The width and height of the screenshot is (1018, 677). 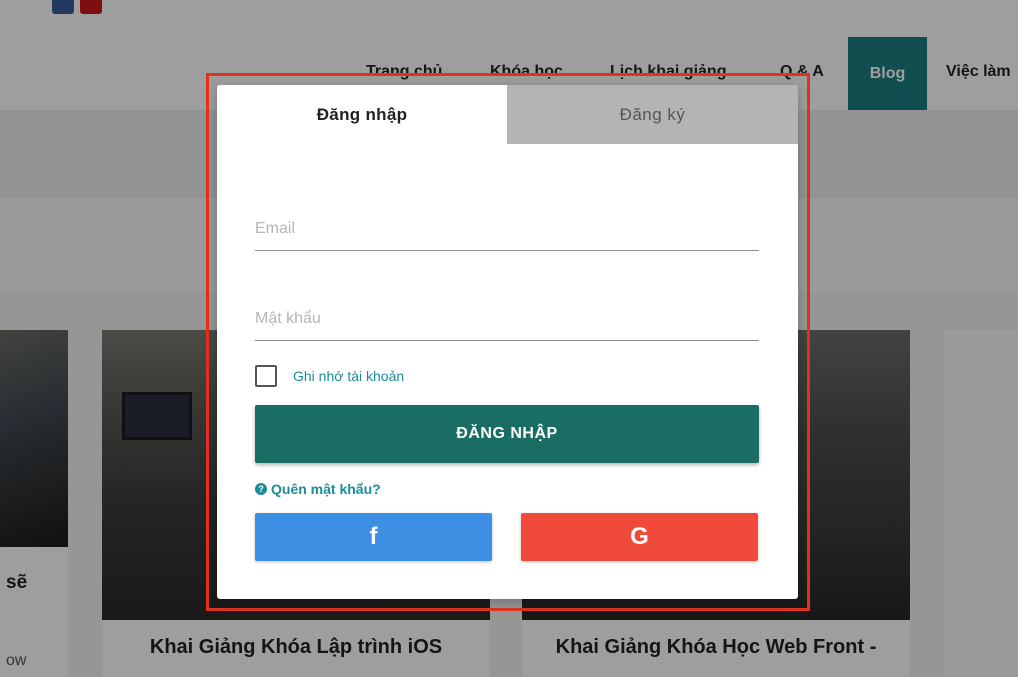 I want to click on google-login-button: G, so click(x=639, y=537).